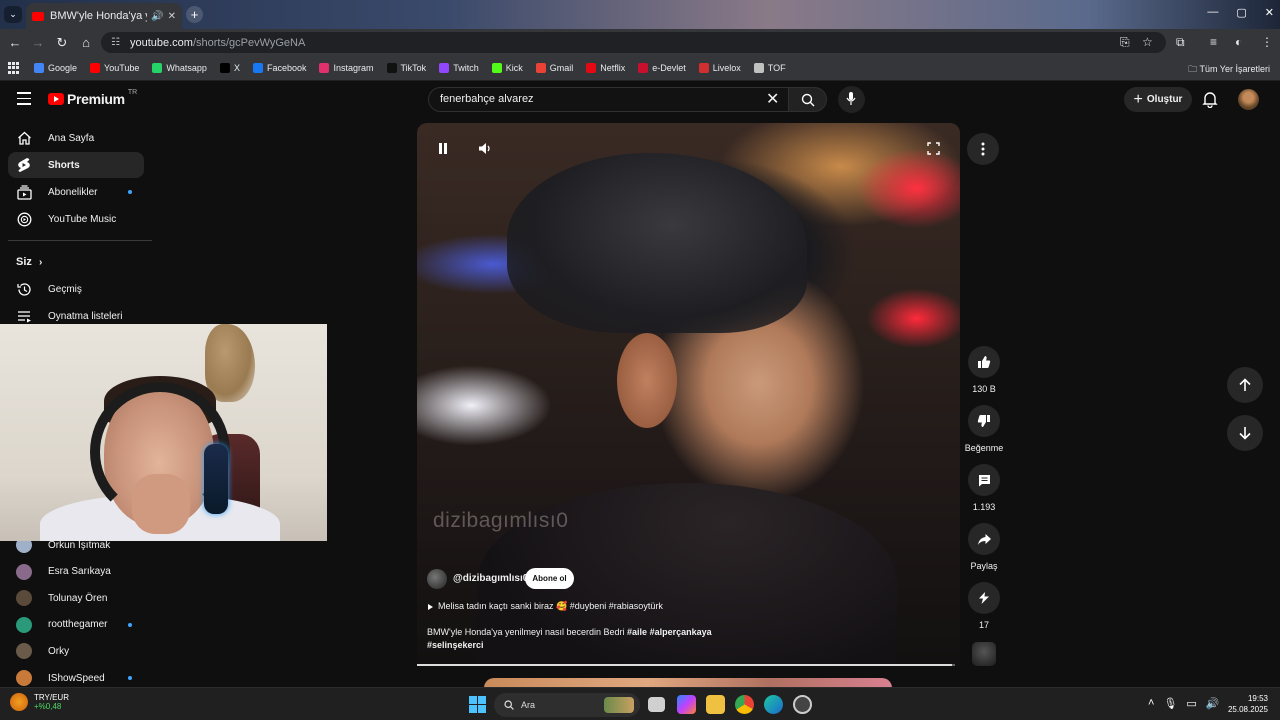 The height and width of the screenshot is (720, 1280). I want to click on microphone-icon: 🎙, so click(1170, 703).